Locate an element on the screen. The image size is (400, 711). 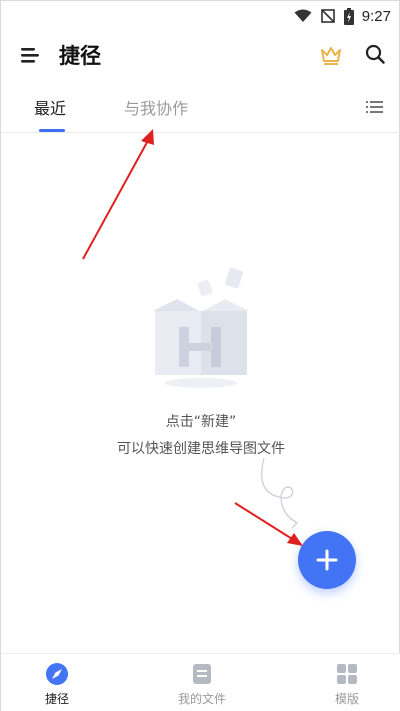
tab-bar: 最近 与我协作 is located at coordinates (200, 108).